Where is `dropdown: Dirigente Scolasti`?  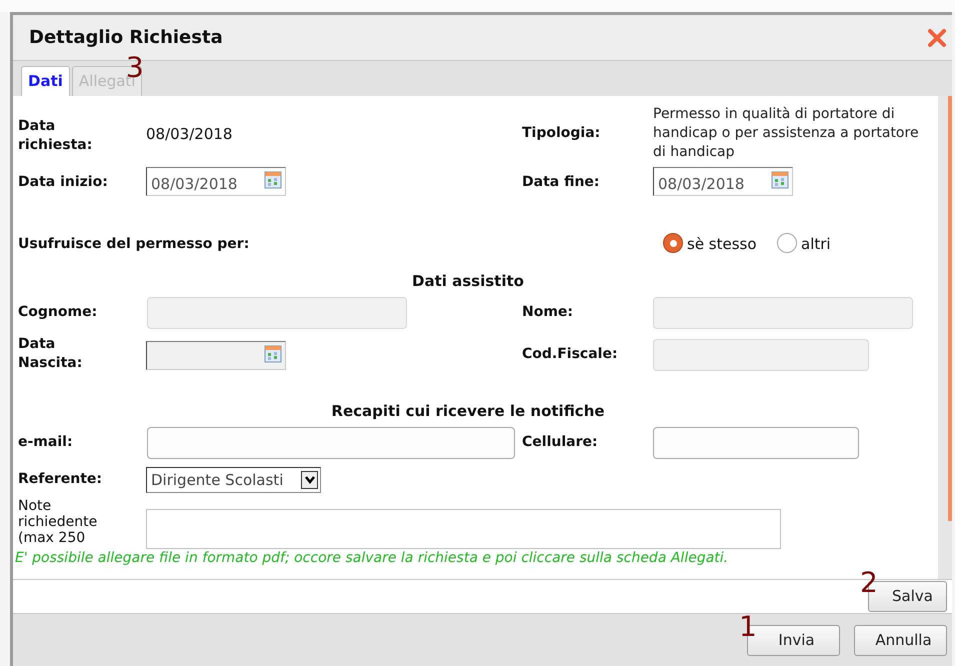
dropdown: Dirigente Scolasti is located at coordinates (233, 480).